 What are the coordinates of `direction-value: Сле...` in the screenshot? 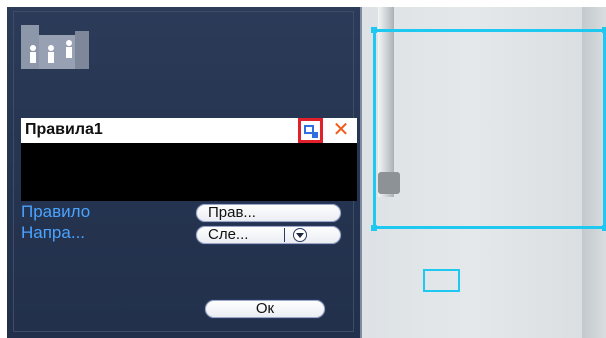 It's located at (228, 234).